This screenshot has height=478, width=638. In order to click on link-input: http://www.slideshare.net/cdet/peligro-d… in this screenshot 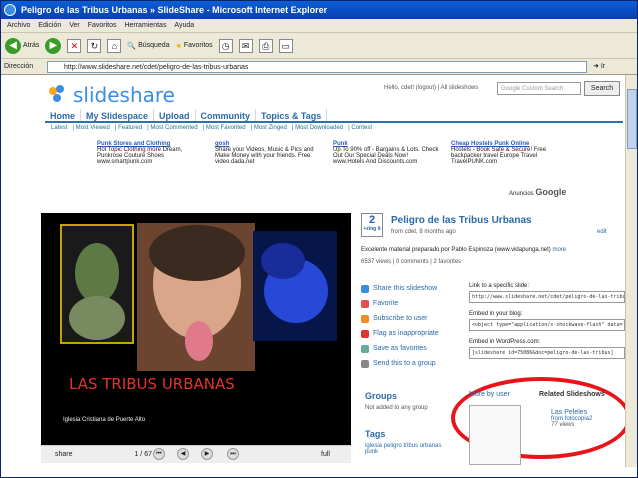, I will do `click(547, 297)`.